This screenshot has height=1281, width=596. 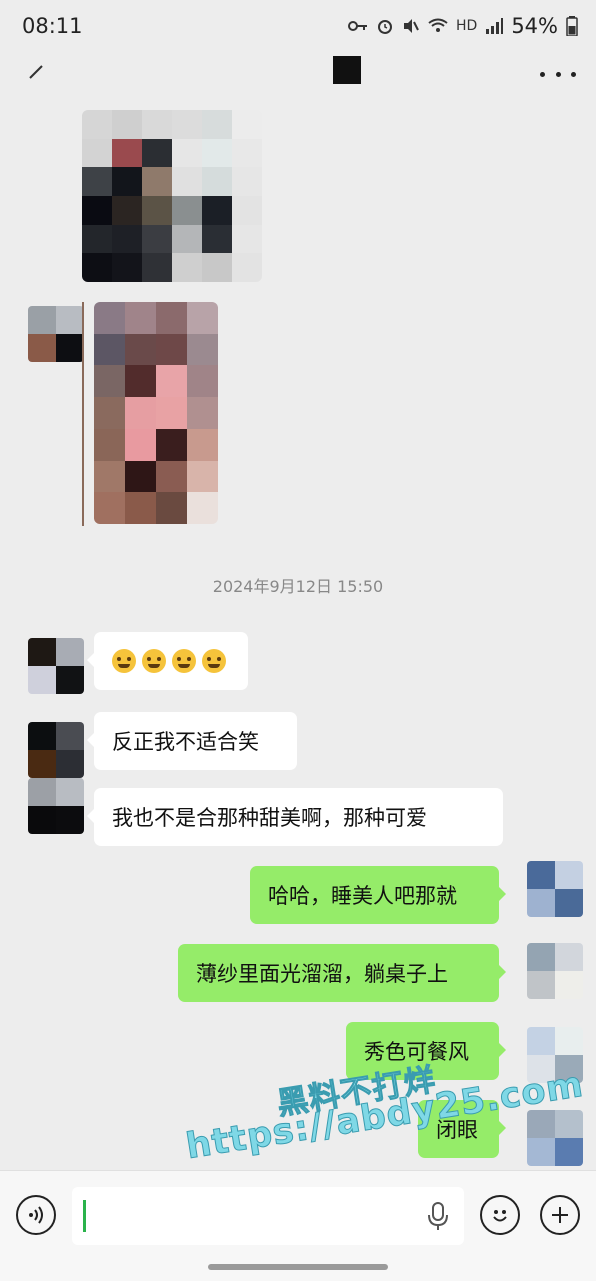 What do you see at coordinates (52, 26) in the screenshot?
I see `status-time: 08:11` at bounding box center [52, 26].